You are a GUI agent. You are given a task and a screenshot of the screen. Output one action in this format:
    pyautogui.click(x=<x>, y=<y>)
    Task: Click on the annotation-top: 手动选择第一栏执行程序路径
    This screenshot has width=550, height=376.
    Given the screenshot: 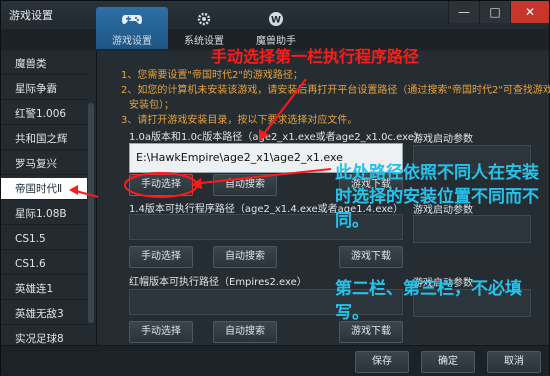 What is the action you would take?
    pyautogui.click(x=315, y=56)
    